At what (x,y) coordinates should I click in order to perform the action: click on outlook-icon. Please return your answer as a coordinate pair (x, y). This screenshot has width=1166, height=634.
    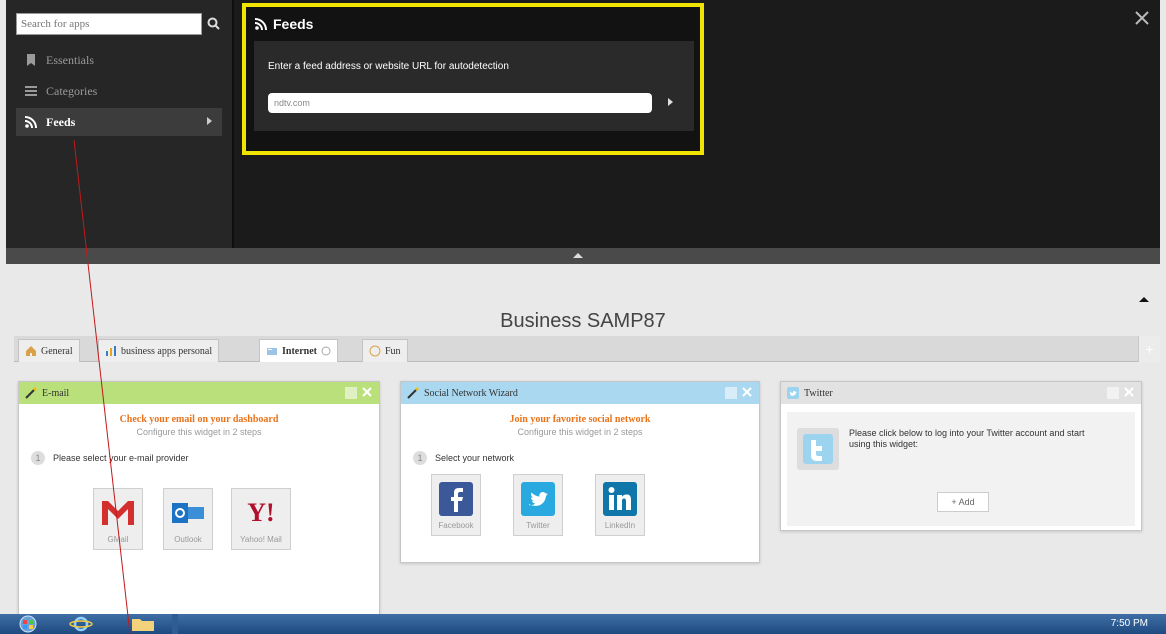
    Looking at the image, I should click on (188, 513).